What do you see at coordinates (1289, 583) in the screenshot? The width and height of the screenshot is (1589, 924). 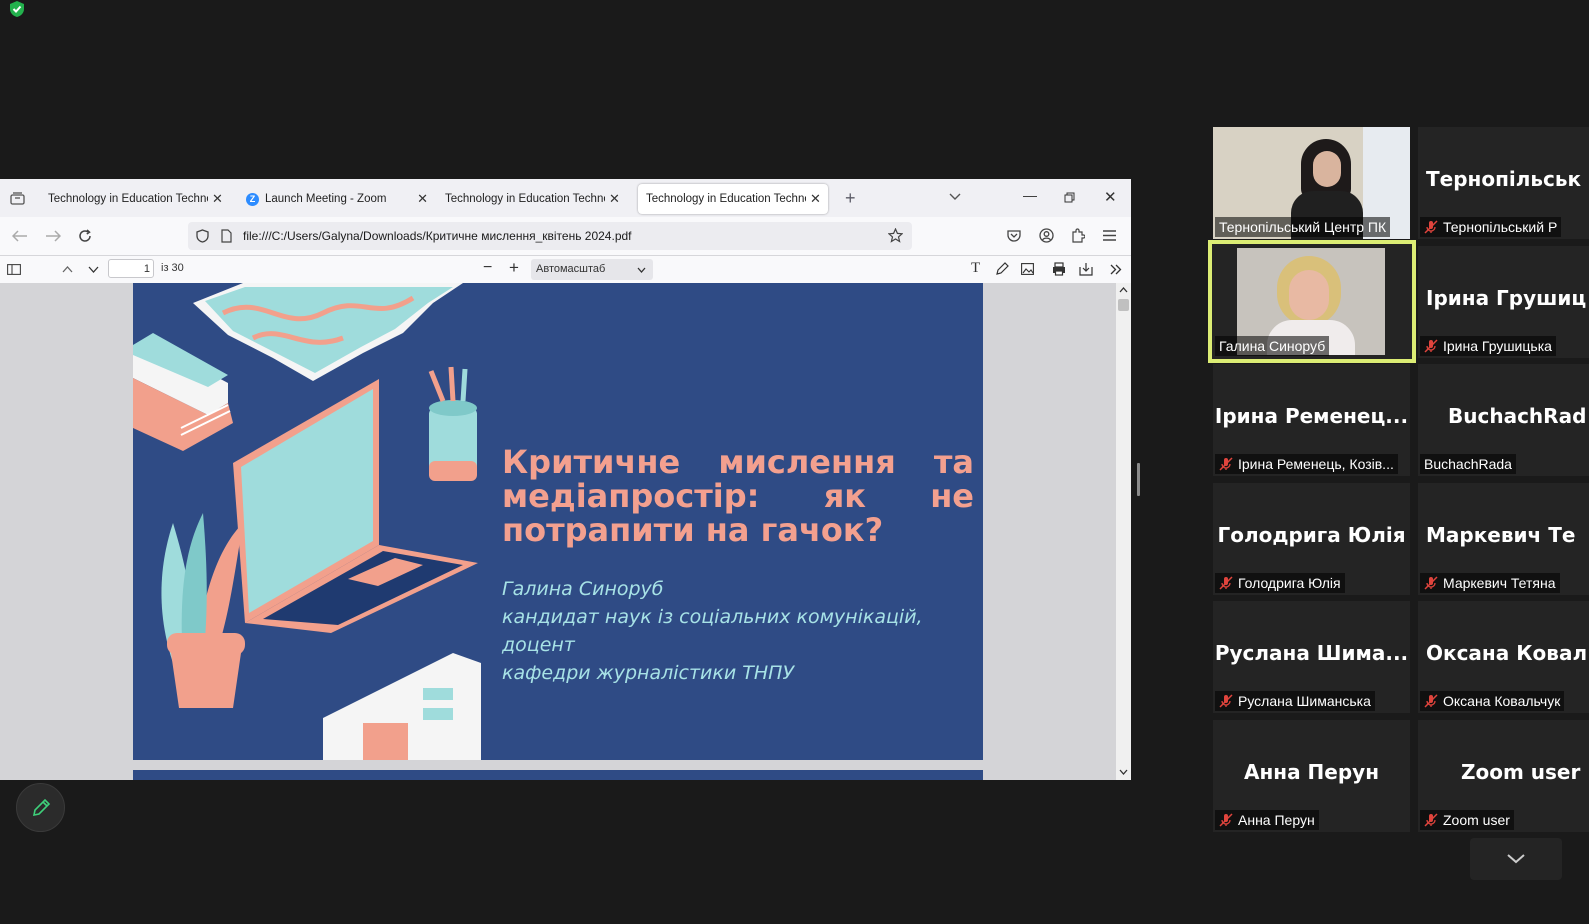 I see `participant-name: Голодрига Юлія` at bounding box center [1289, 583].